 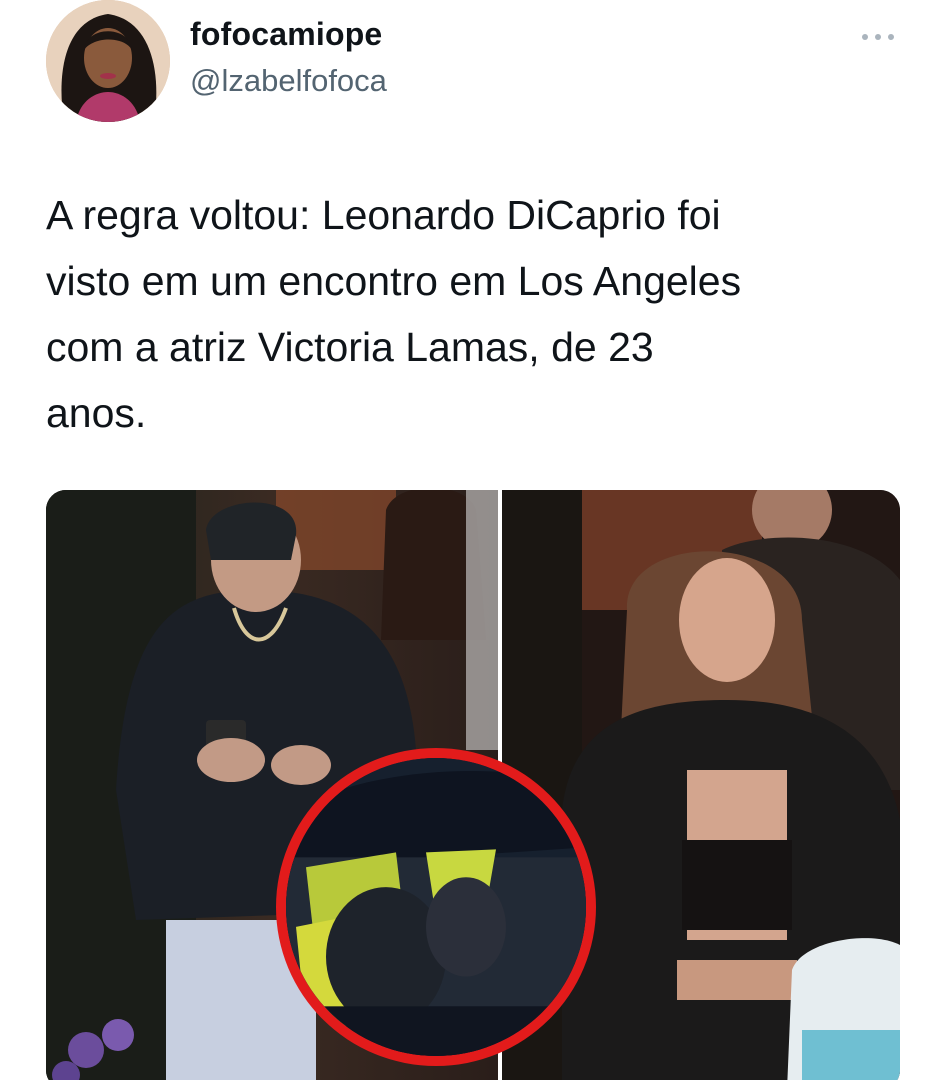 I want to click on more-options-icon, so click(x=878, y=37).